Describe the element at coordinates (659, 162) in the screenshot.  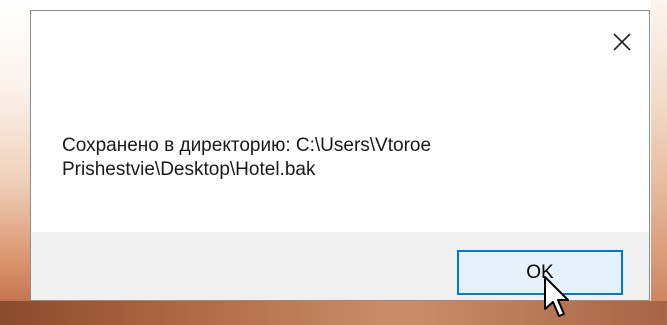
I see `desktop-background-right` at that location.